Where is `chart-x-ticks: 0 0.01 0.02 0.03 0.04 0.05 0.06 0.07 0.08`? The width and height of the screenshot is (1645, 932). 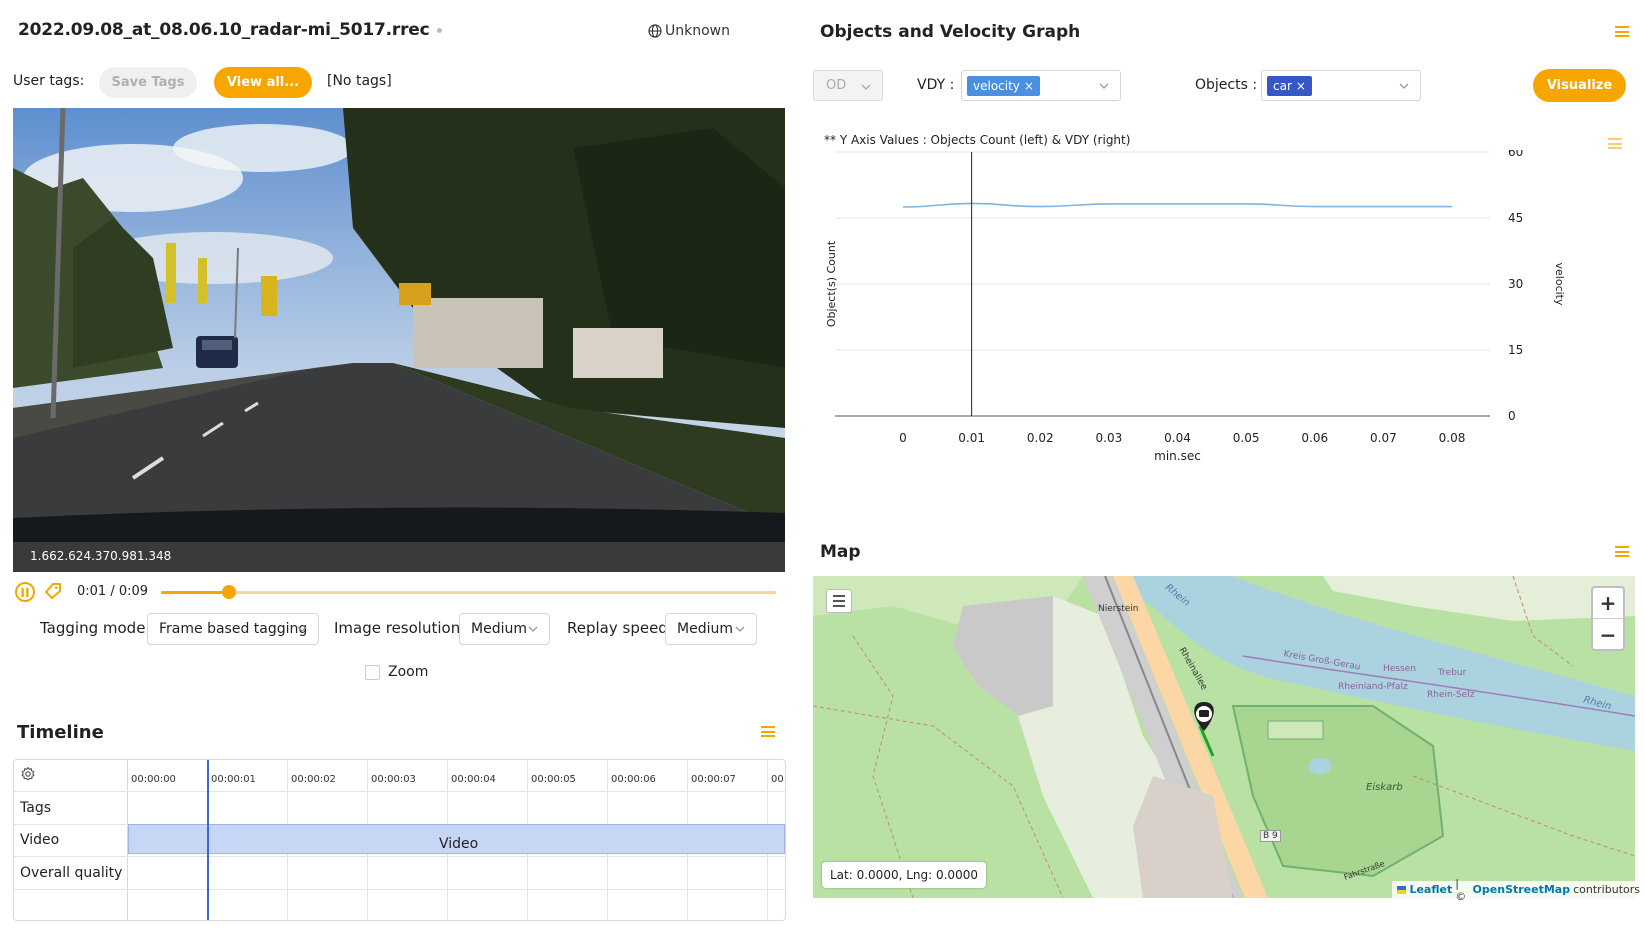 chart-x-ticks: 0 0.01 0.02 0.03 0.04 0.05 0.06 0.07 0.08 is located at coordinates (1182, 438).